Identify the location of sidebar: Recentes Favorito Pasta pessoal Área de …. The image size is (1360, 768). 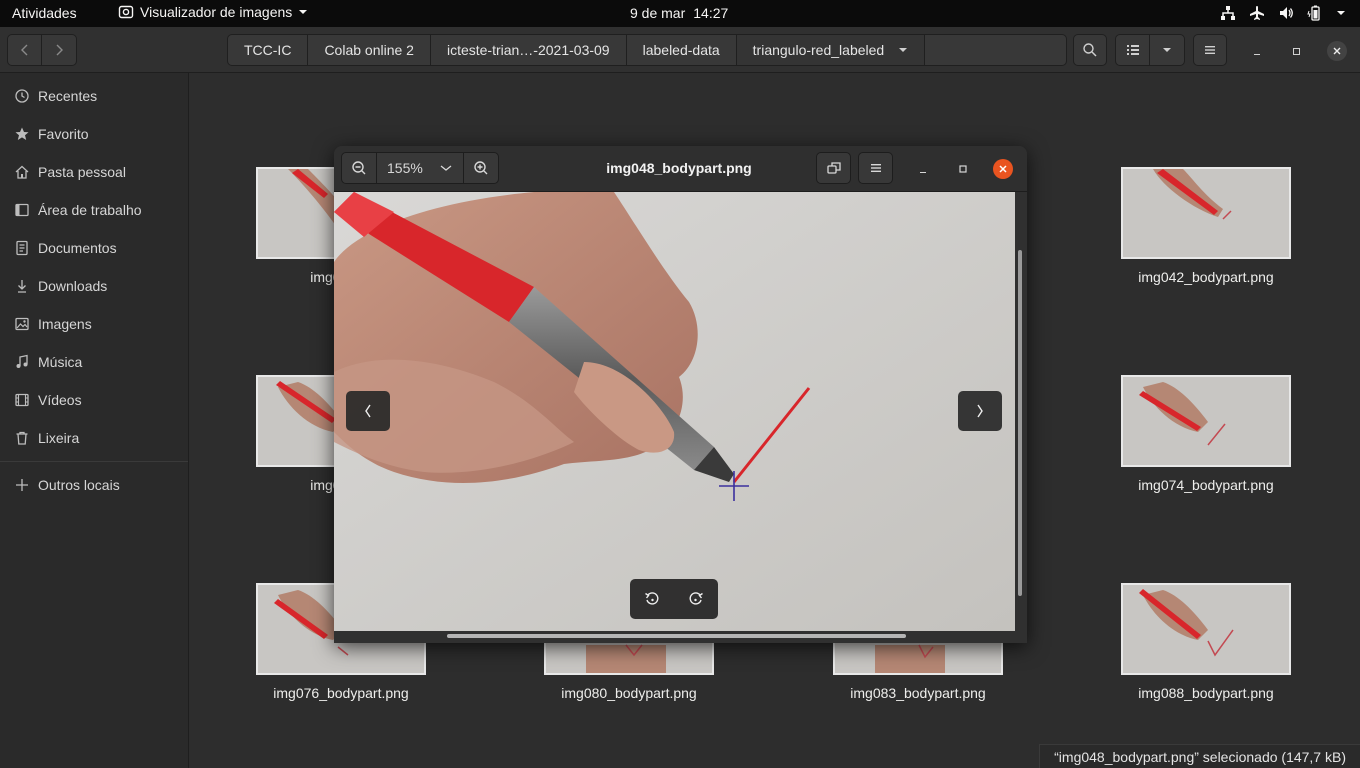
(94, 420).